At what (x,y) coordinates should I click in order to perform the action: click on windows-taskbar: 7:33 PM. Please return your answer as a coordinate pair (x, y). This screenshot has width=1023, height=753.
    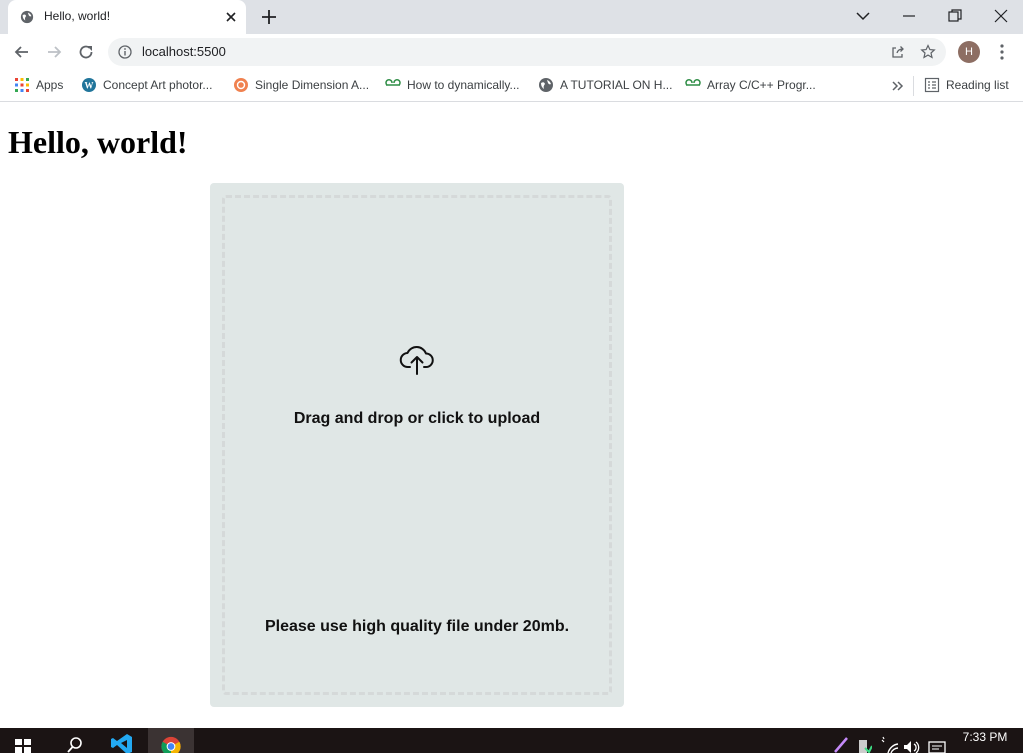
    Looking at the image, I should click on (511, 740).